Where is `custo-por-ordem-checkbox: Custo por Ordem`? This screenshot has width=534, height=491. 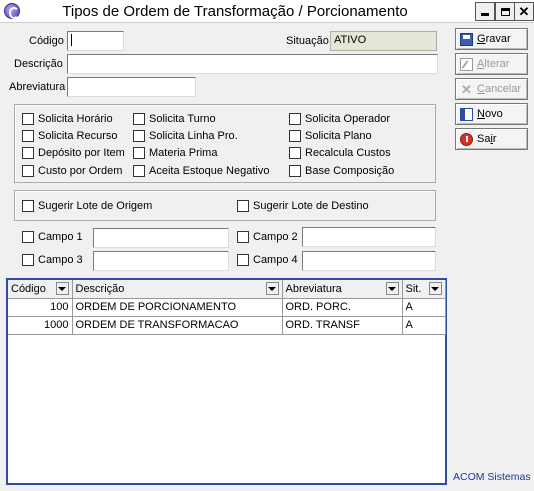
custo-por-ordem-checkbox: Custo por Ordem is located at coordinates (72, 171).